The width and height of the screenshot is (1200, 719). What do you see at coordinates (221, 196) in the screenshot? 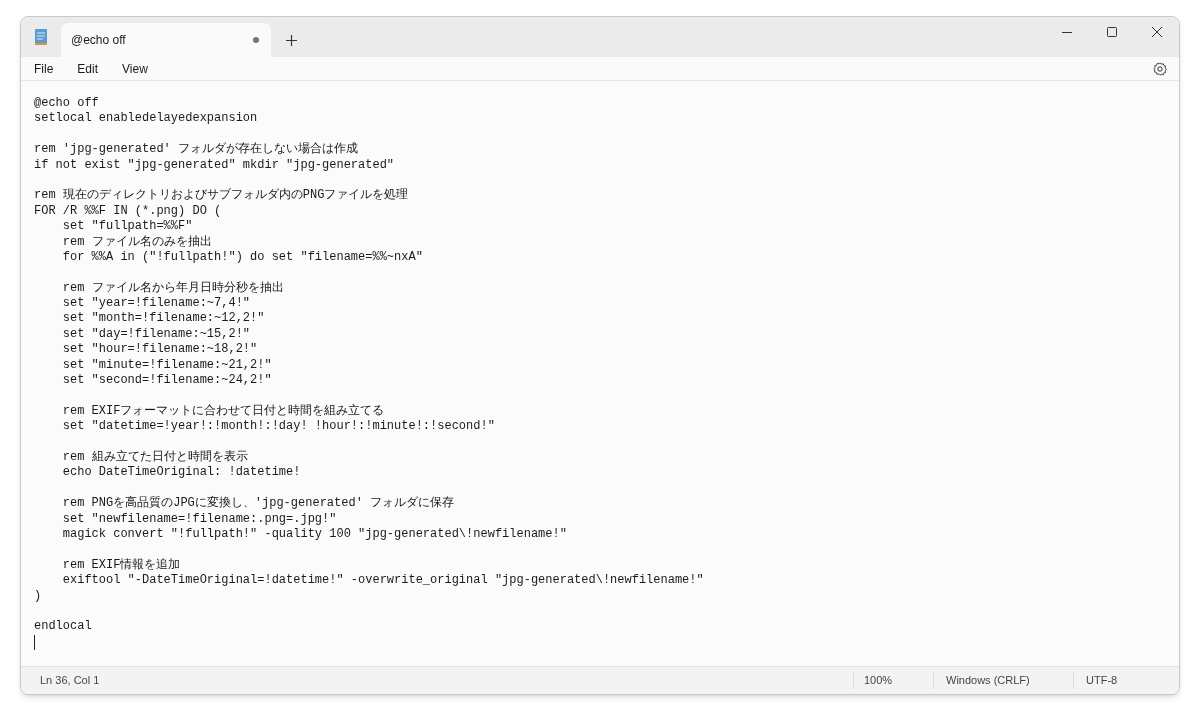
I see `code-line: rem 現在のディレクトリおよびサブフォルダ内のPNGファイルを処理` at bounding box center [221, 196].